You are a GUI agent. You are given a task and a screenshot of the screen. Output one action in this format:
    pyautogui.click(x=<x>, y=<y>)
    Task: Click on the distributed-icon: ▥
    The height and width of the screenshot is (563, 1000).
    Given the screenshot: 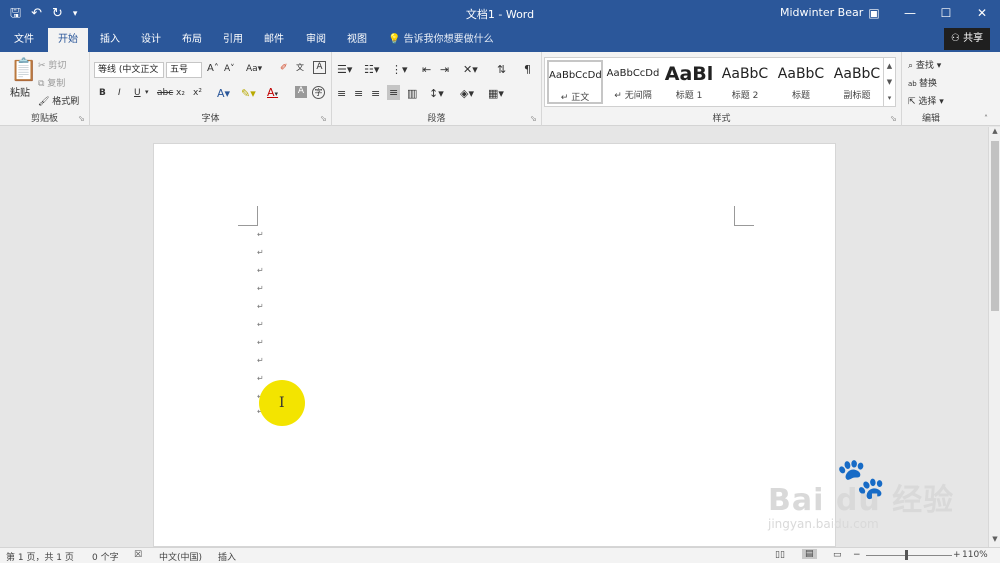 What is the action you would take?
    pyautogui.click(x=412, y=93)
    